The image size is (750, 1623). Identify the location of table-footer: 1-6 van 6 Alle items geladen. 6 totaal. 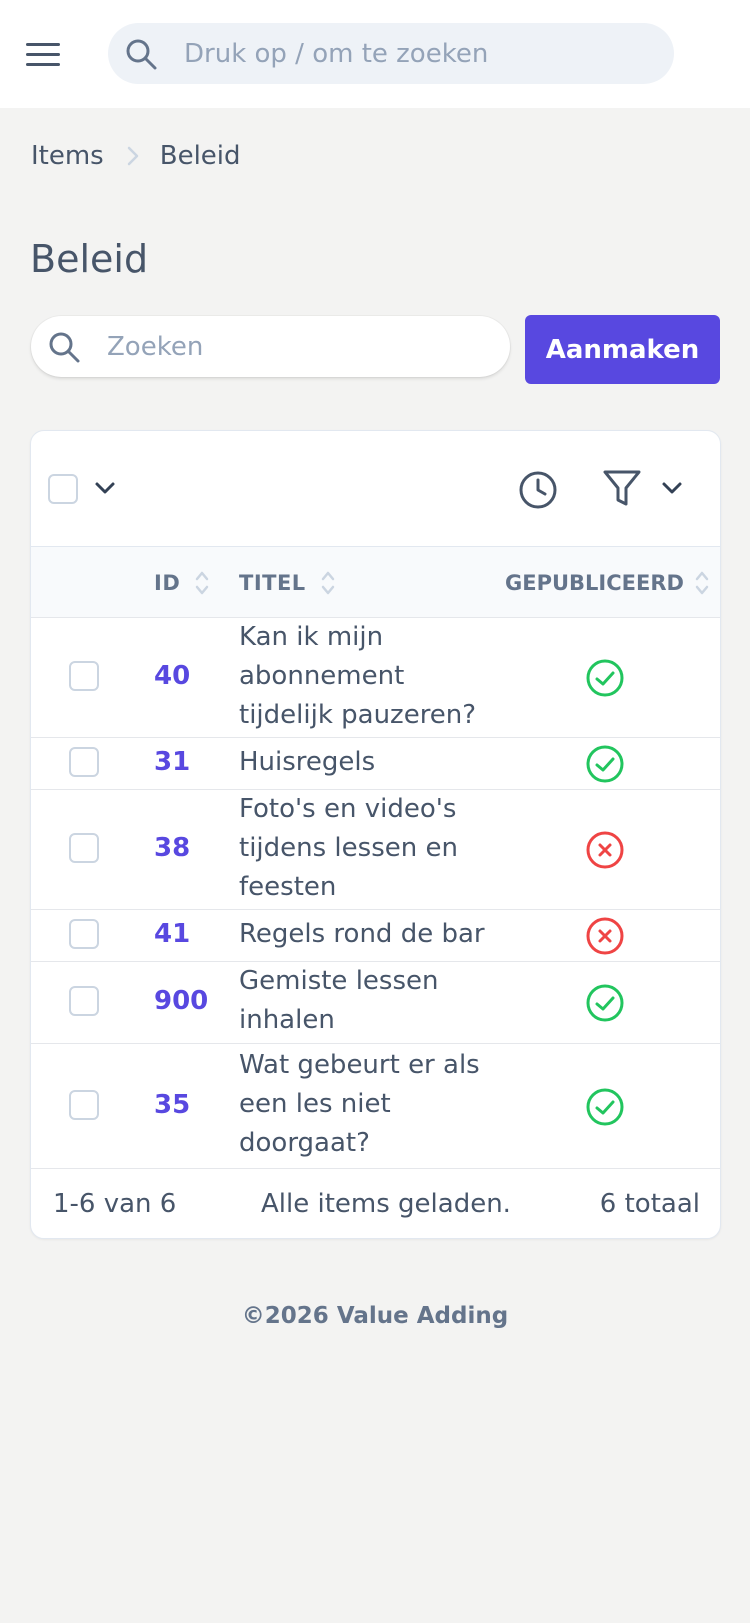
(375, 1203).